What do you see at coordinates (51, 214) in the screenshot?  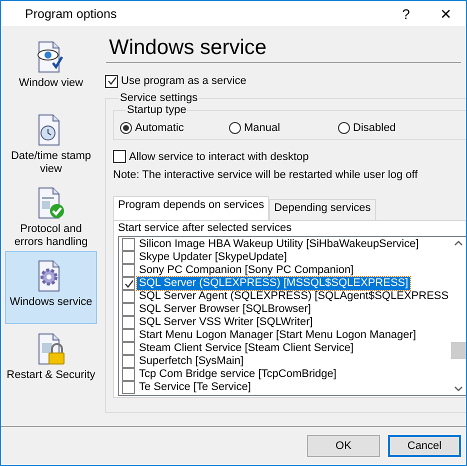 I see `sidebar-item: Protocol and errors handling` at bounding box center [51, 214].